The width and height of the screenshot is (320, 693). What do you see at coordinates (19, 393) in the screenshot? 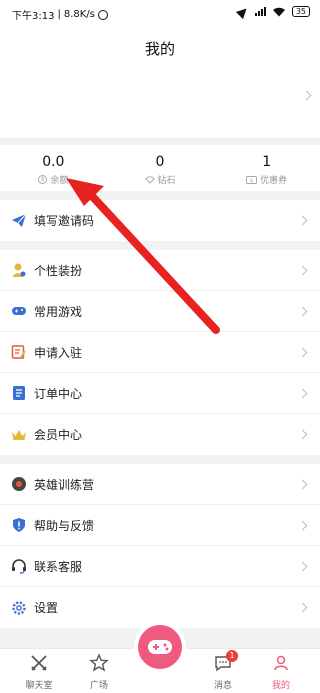
I see `order-list-icon` at bounding box center [19, 393].